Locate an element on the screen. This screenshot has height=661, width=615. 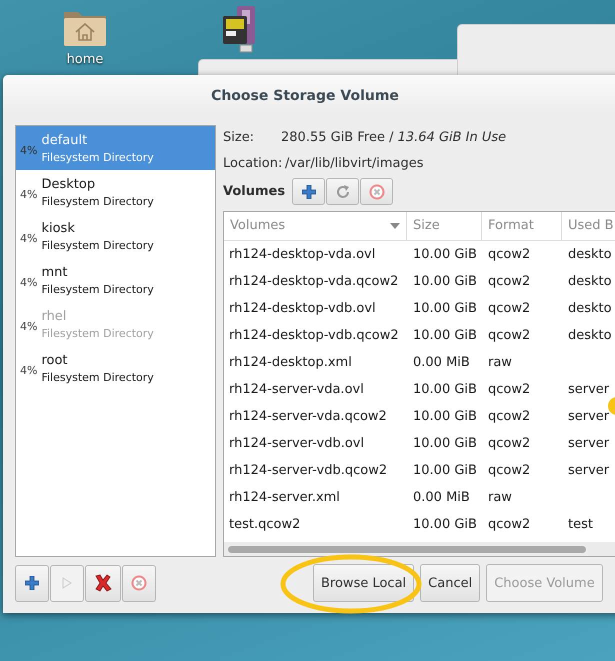
table-cell-text: rh124-server-vda.qcow2 is located at coordinates (308, 416).